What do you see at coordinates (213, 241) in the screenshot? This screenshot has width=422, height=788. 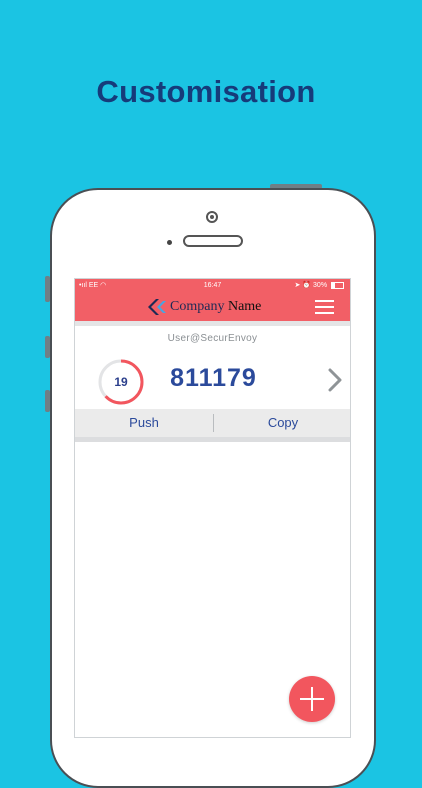 I see `speaker-grille` at bounding box center [213, 241].